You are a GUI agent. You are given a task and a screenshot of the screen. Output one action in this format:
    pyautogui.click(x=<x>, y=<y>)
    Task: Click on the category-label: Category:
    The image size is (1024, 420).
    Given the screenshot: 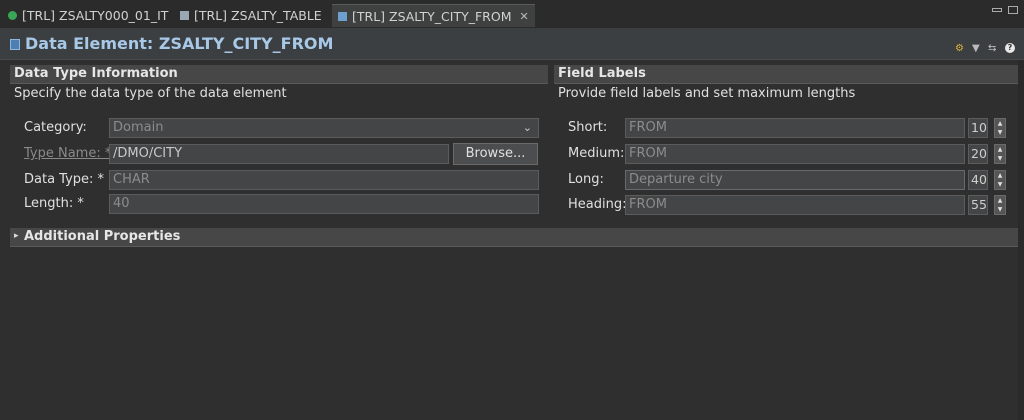 What is the action you would take?
    pyautogui.click(x=55, y=127)
    